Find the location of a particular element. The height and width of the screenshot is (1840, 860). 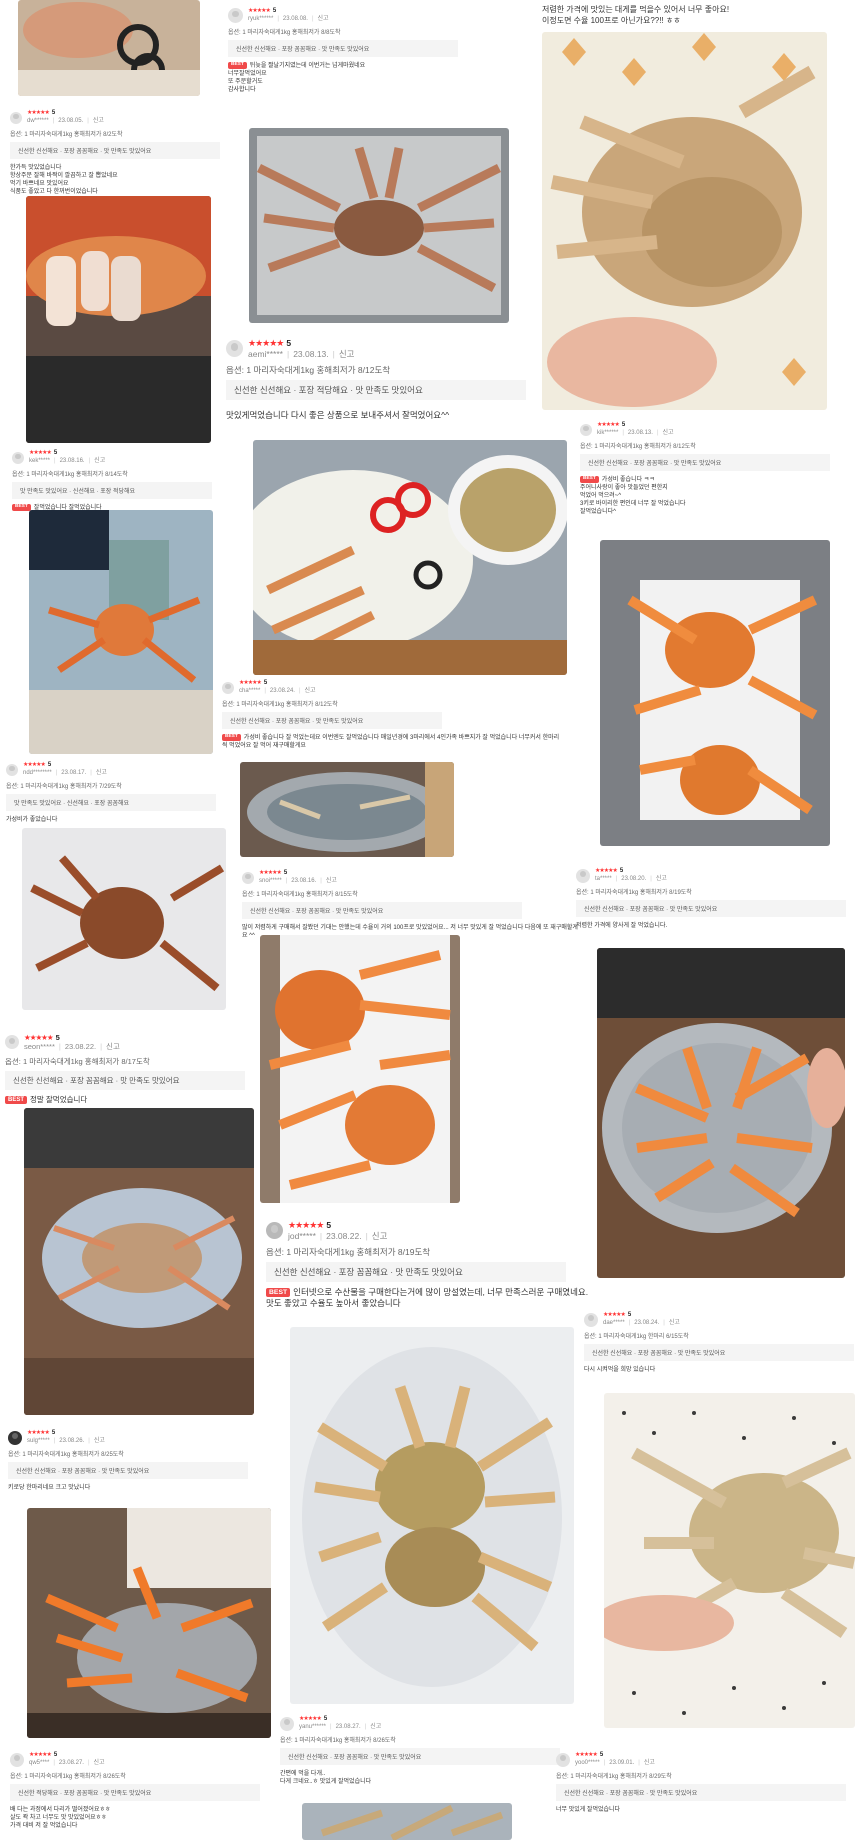

review-tags: 맛 만족도 맛있어요 · 신선해요 · 포장 적당해요 is located at coordinates (112, 490).